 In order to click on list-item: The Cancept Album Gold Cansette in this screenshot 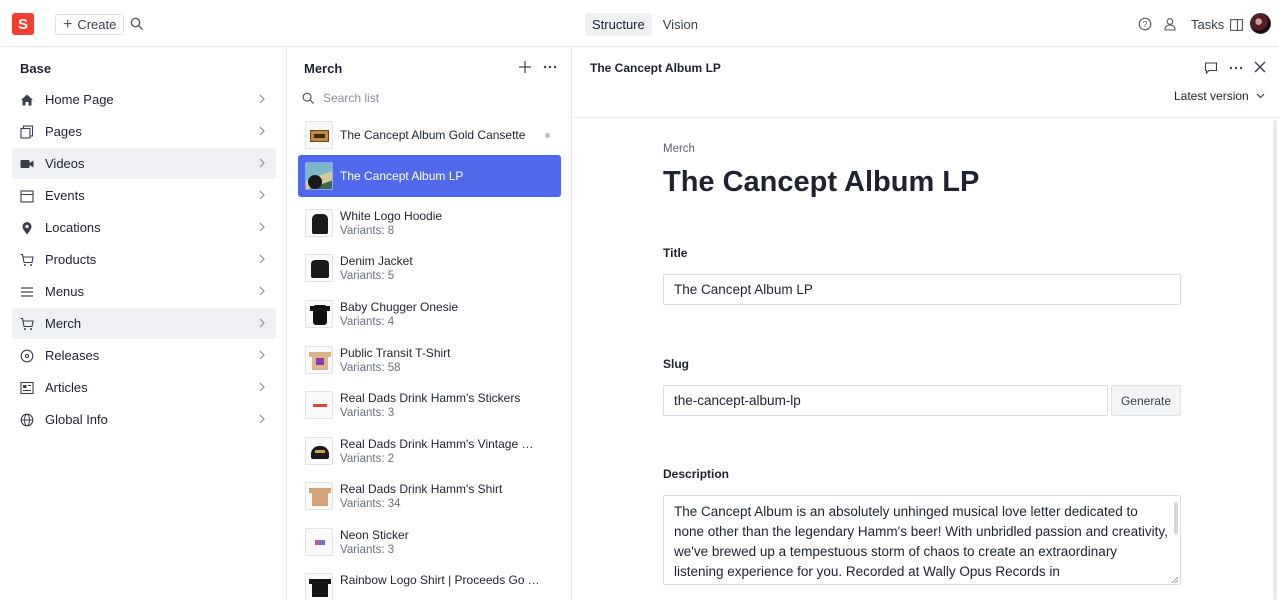, I will do `click(429, 135)`.